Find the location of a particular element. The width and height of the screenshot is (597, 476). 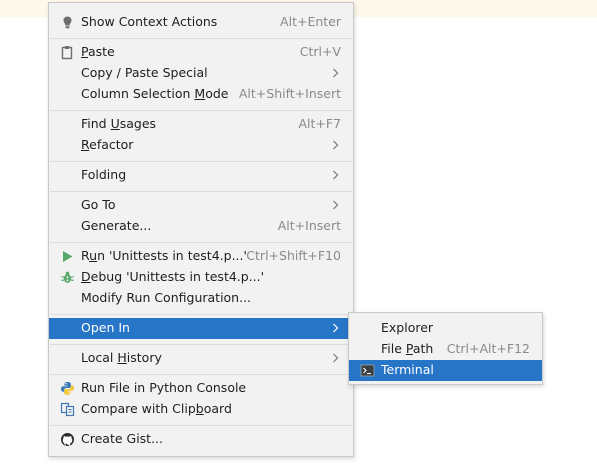

menu-item-label: File Path is located at coordinates (407, 348).